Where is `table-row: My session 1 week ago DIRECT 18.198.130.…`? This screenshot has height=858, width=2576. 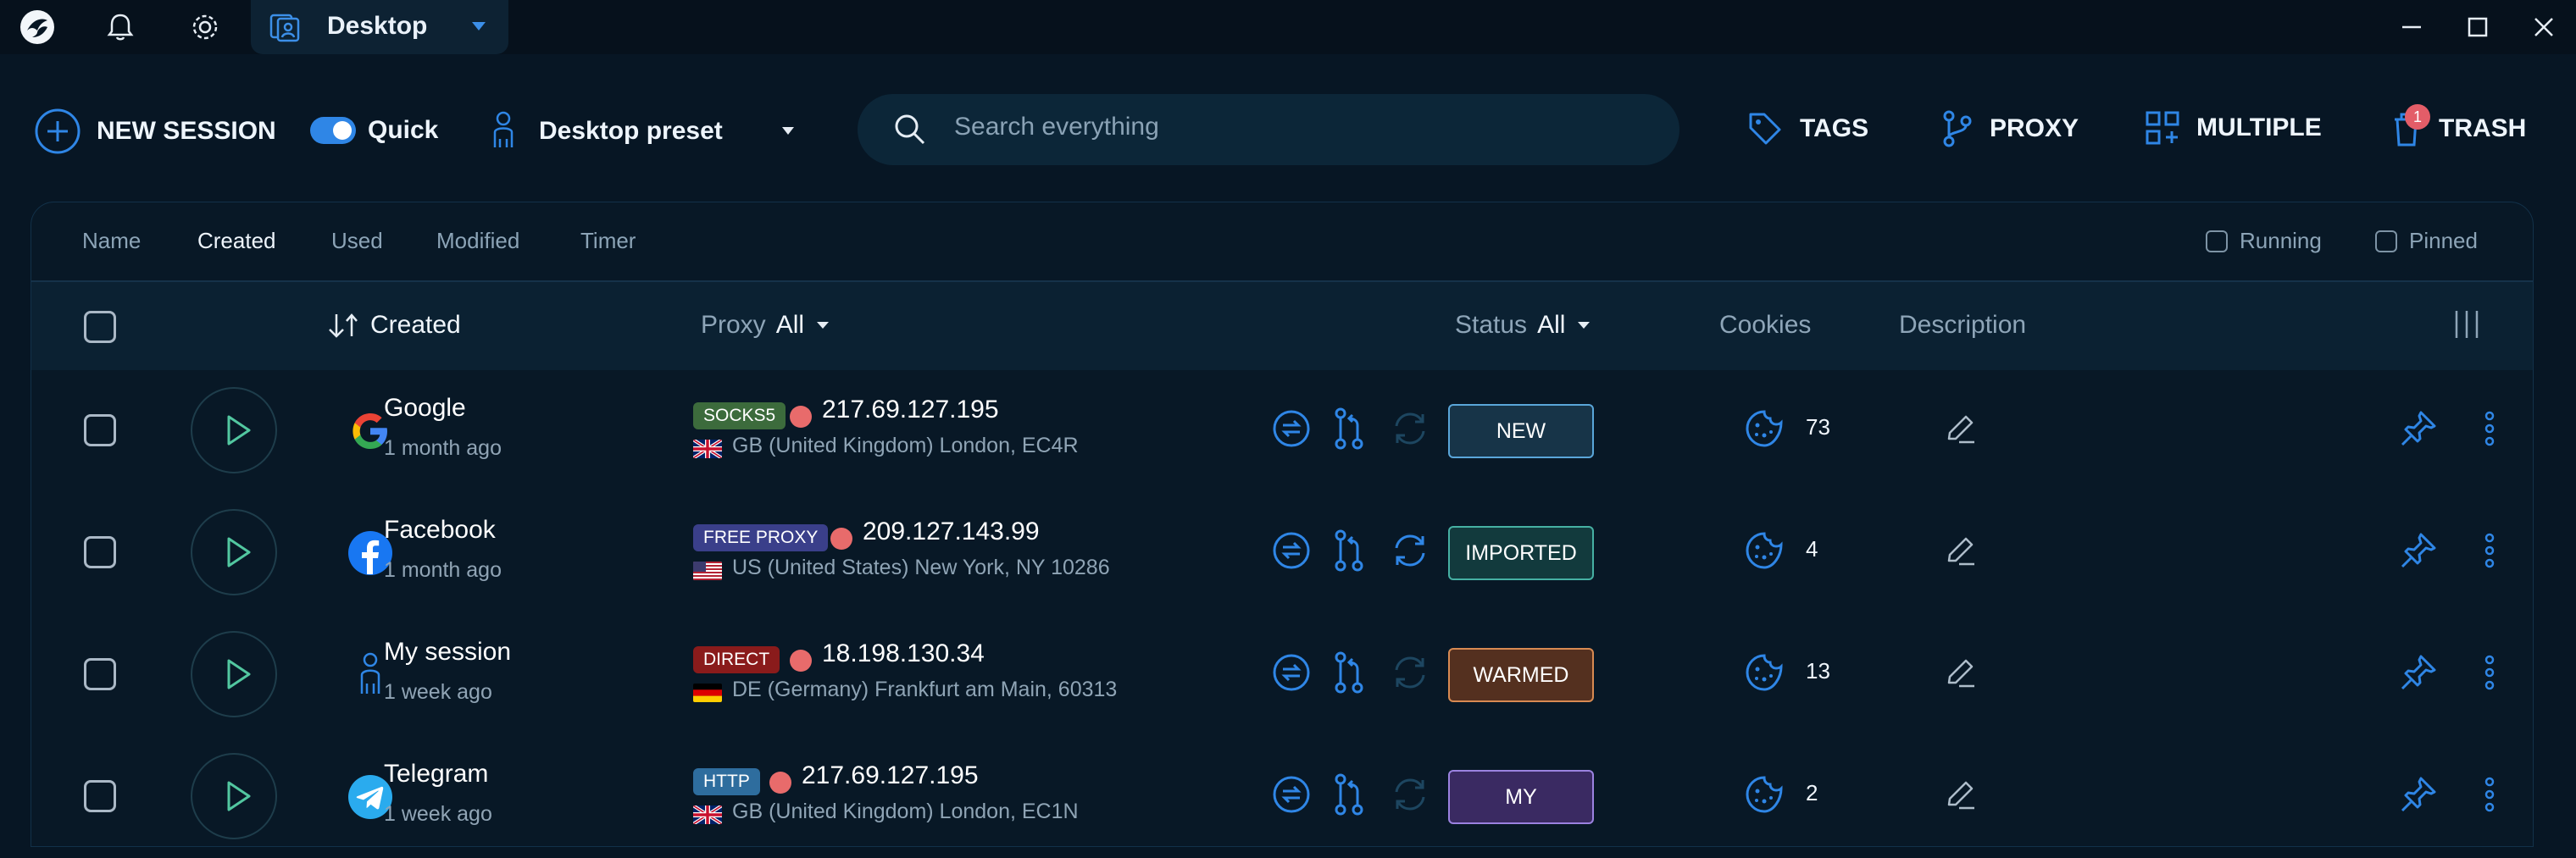
table-row: My session 1 week ago DIRECT 18.198.130.… is located at coordinates (1282, 675).